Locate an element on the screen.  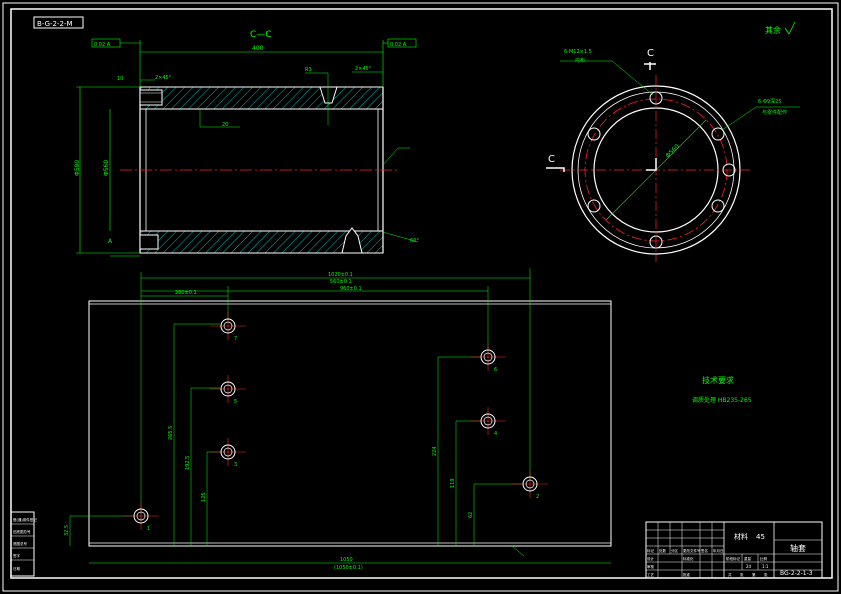
stamp-label: 日期 is located at coordinates (16, 568).